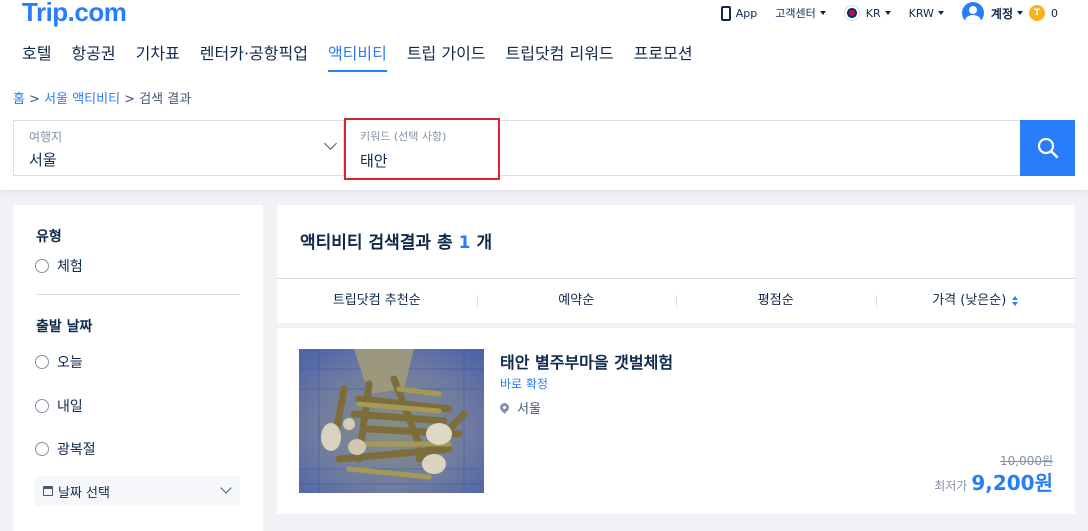 This screenshot has height=531, width=1088. What do you see at coordinates (138, 368) in the screenshot?
I see `filter-sidebar: 유형 체험 출발 날짜 오늘 내일 광복절 날짜 선택` at bounding box center [138, 368].